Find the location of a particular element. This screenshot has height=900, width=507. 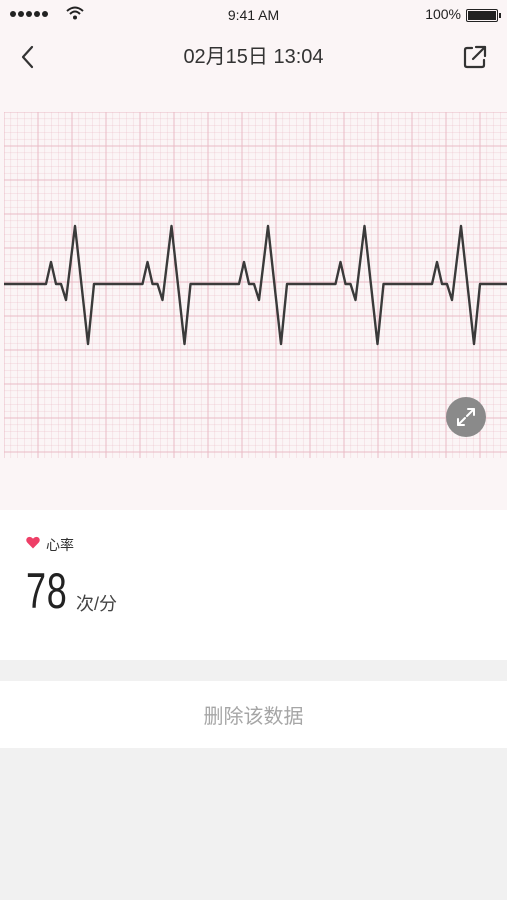

heart-icon is located at coordinates (33, 542).